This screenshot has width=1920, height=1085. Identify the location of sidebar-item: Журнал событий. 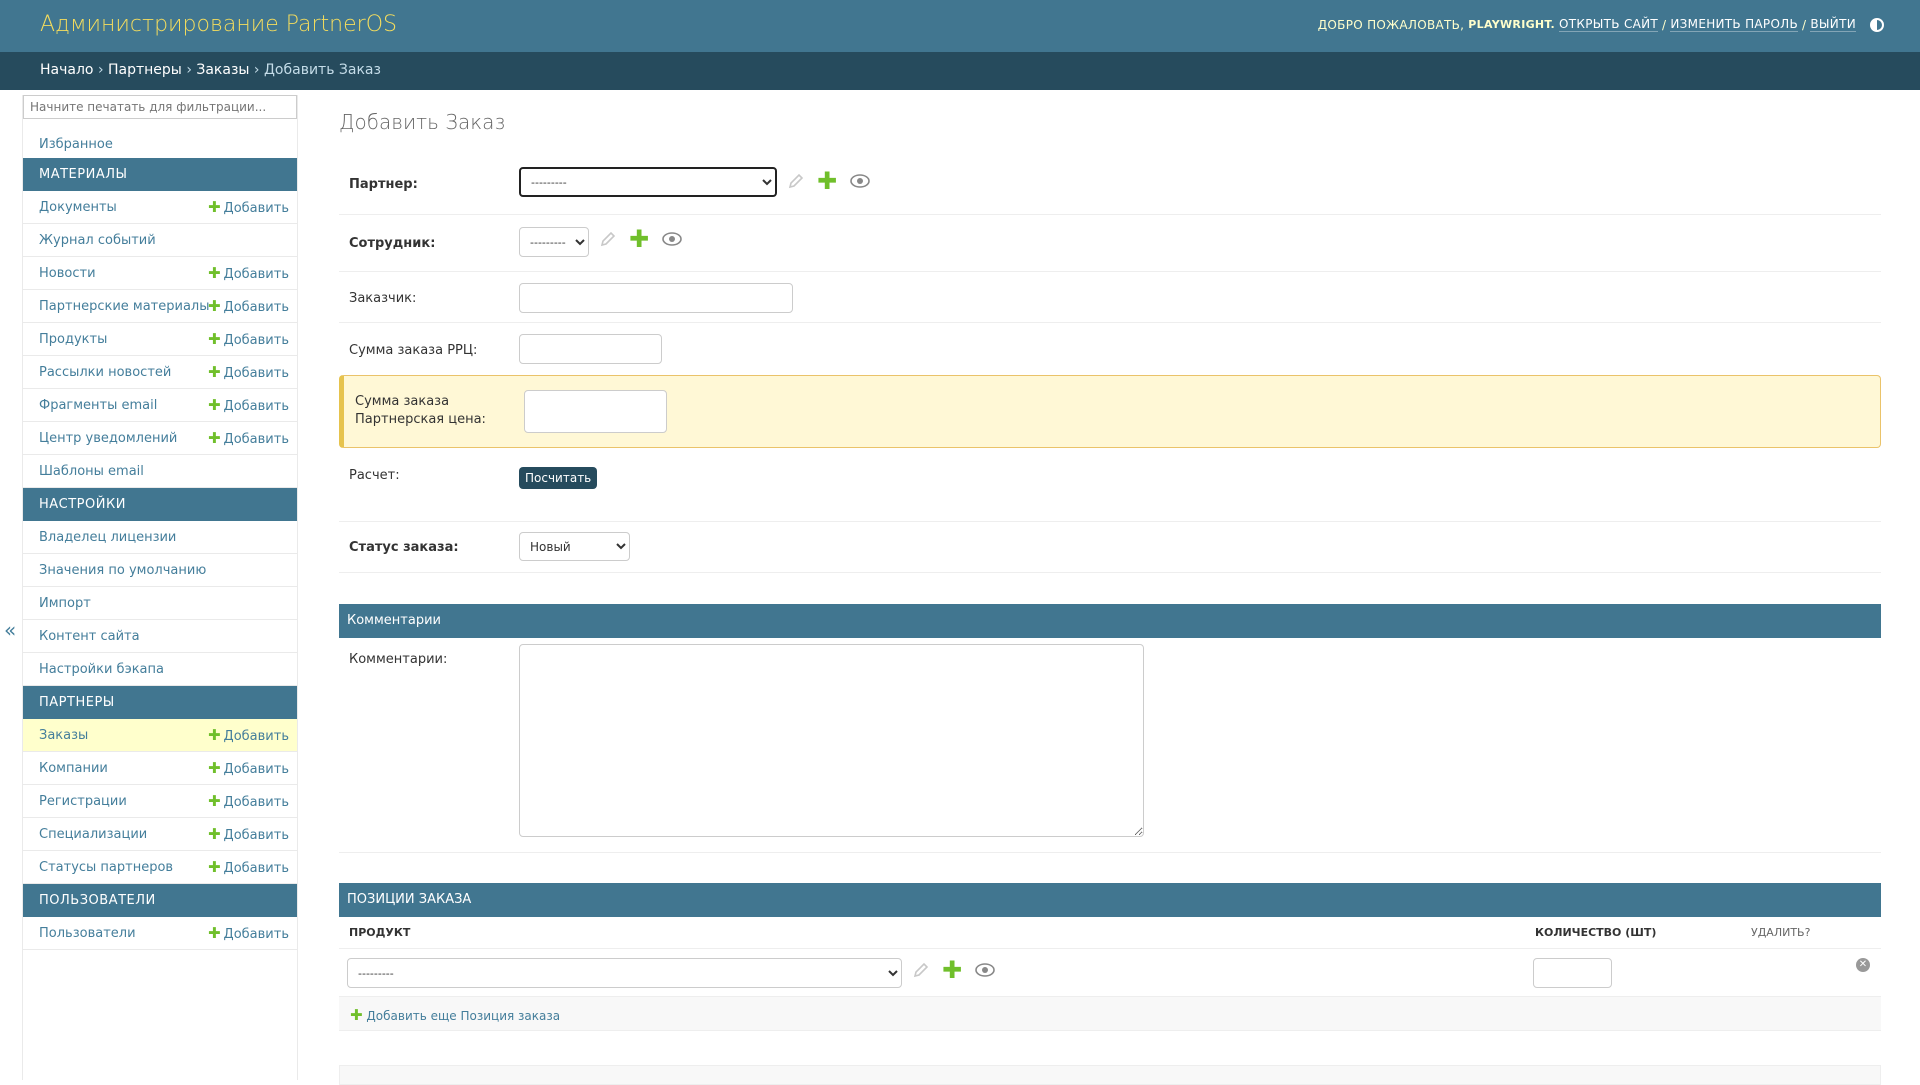
(160, 240).